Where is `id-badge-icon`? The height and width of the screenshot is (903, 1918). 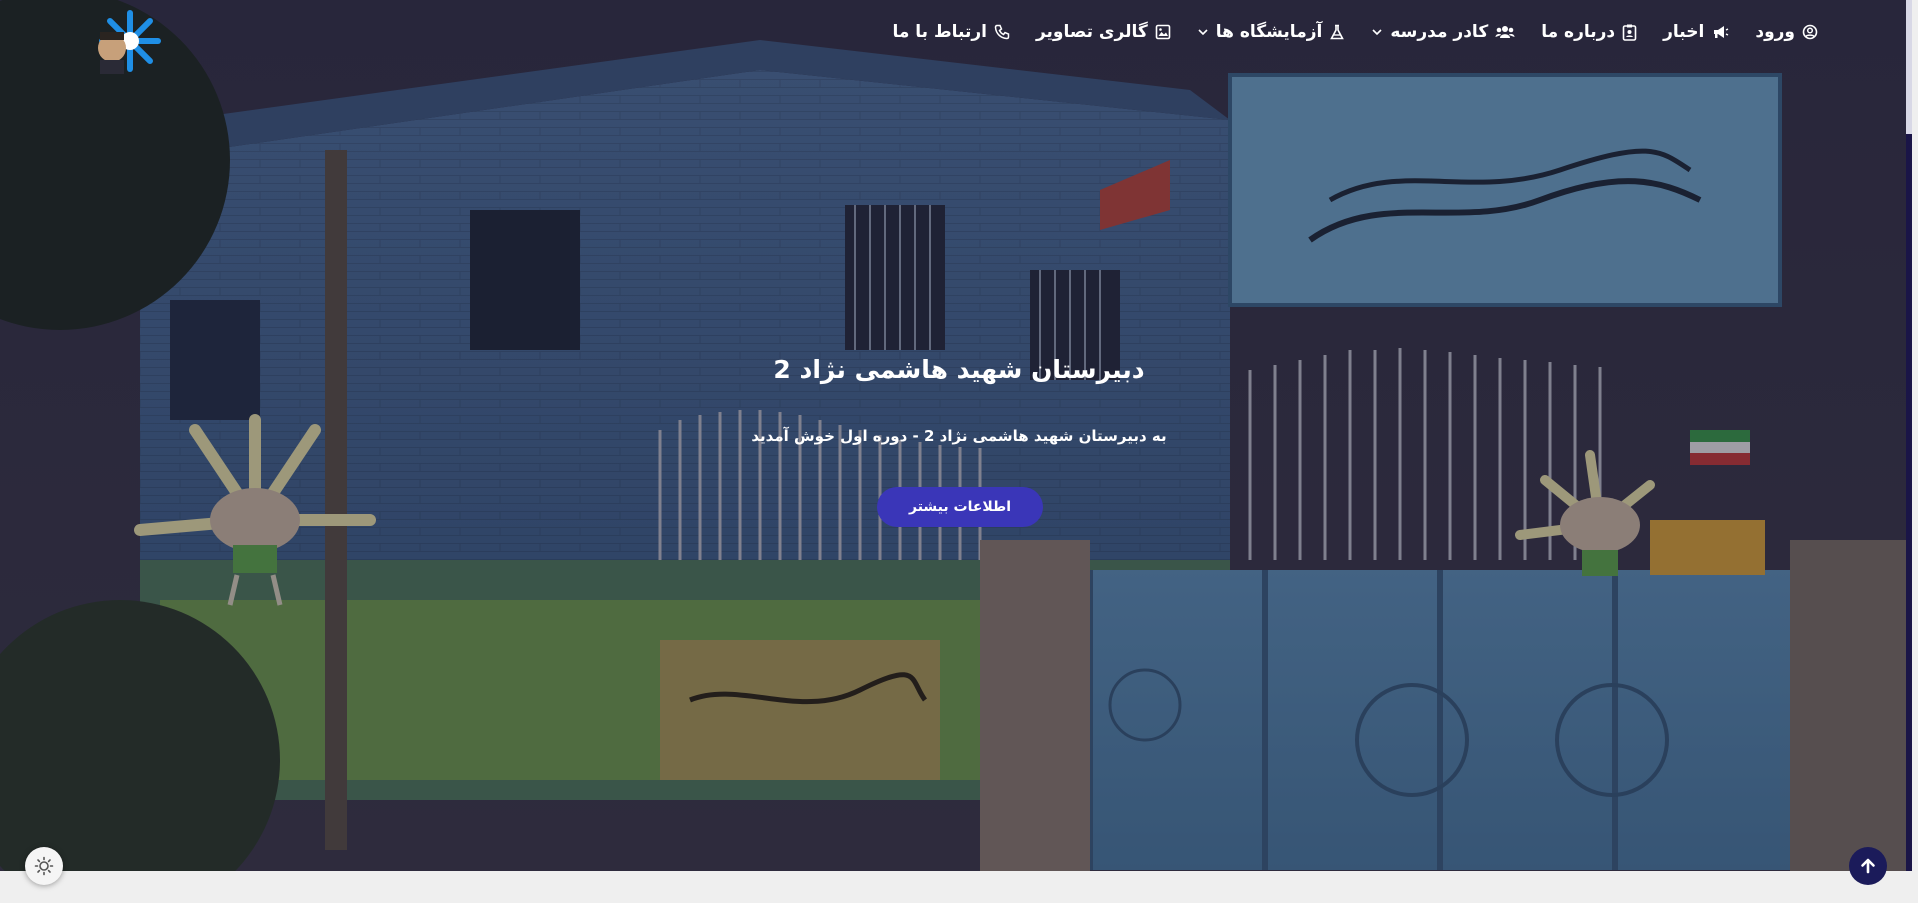
id-badge-icon is located at coordinates (1629, 32).